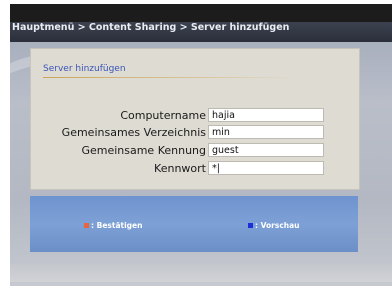 The image size is (392, 291). What do you see at coordinates (201, 273) in the screenshot?
I see `bottom-strip` at bounding box center [201, 273].